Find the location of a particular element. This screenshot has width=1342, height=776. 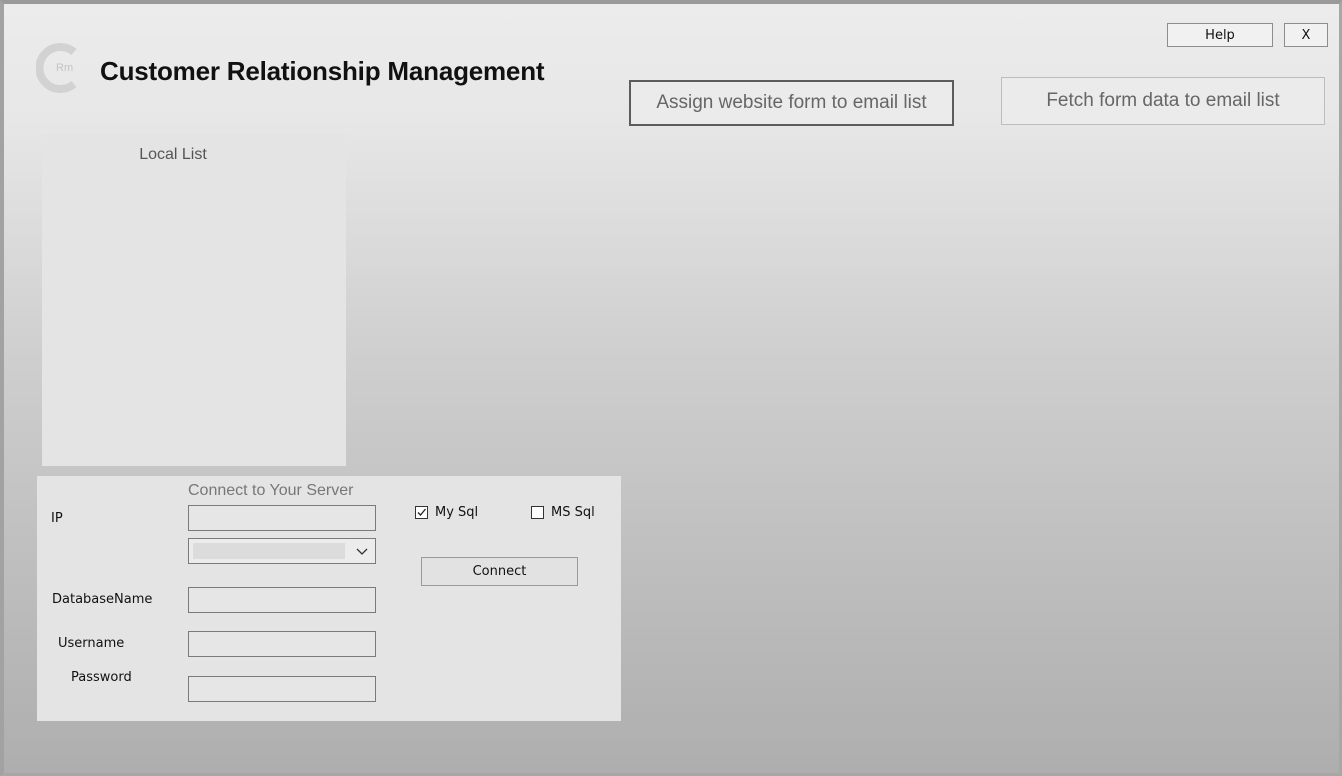

server-select-value is located at coordinates (269, 551).